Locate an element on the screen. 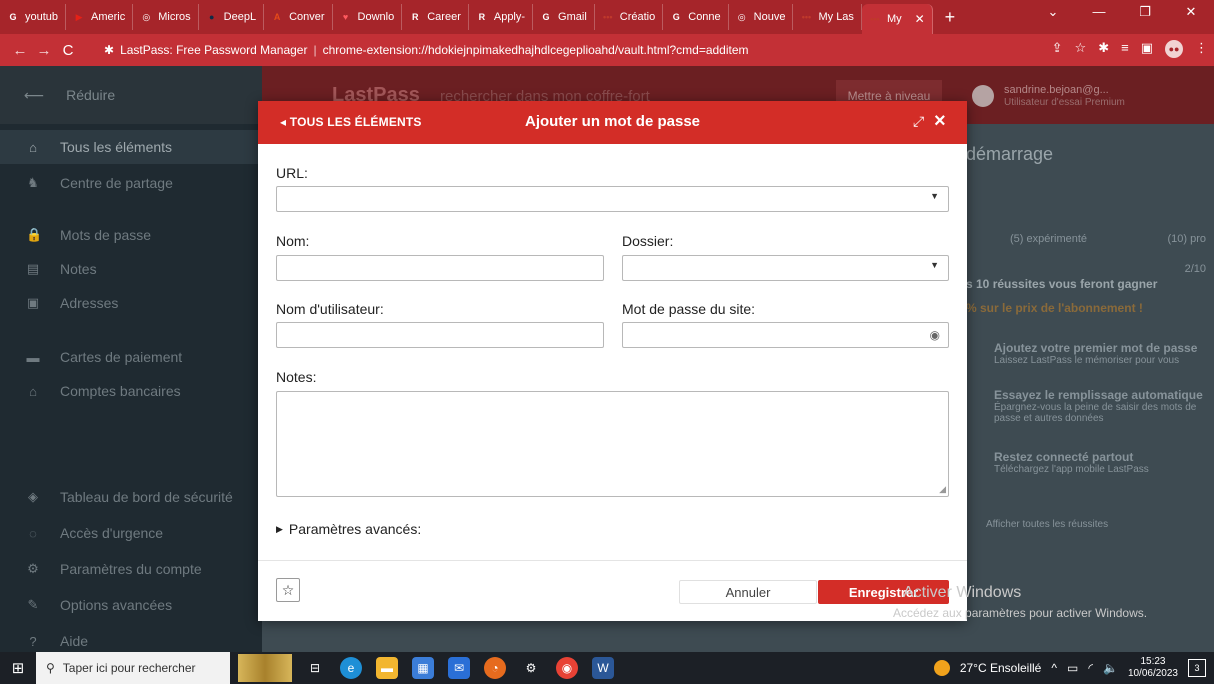 The image size is (1214, 684). chrome-icon: ◉ is located at coordinates (567, 668).